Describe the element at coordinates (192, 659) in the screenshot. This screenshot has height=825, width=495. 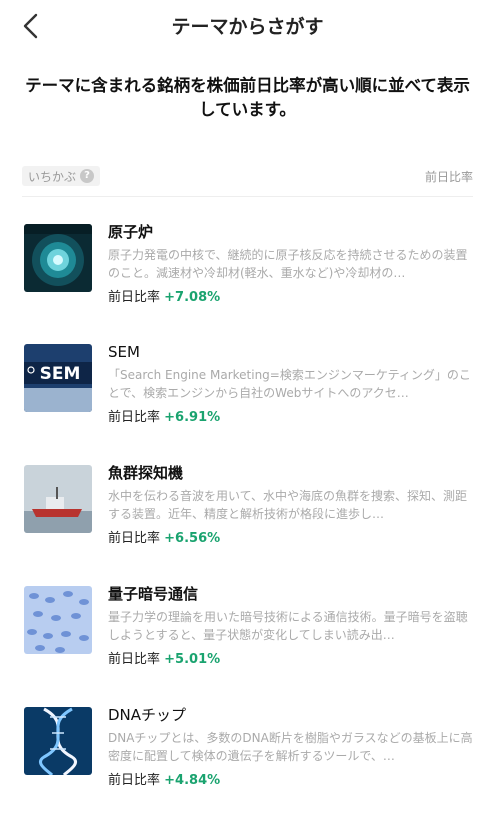
I see `change-value: +5.01%` at that location.